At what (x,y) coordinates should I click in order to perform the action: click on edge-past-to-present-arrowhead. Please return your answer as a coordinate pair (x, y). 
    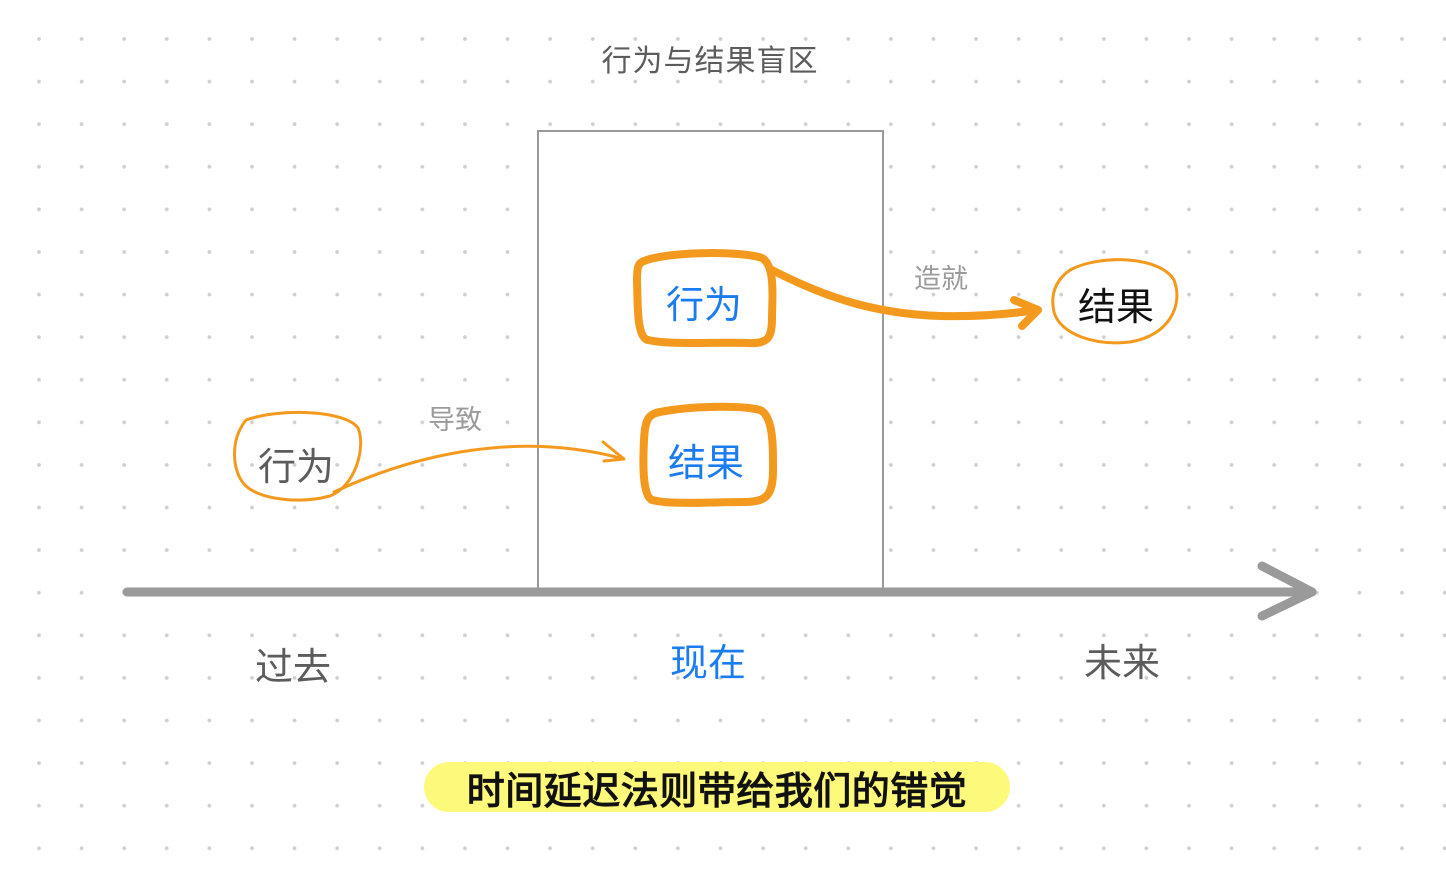
    Looking at the image, I should click on (613, 451).